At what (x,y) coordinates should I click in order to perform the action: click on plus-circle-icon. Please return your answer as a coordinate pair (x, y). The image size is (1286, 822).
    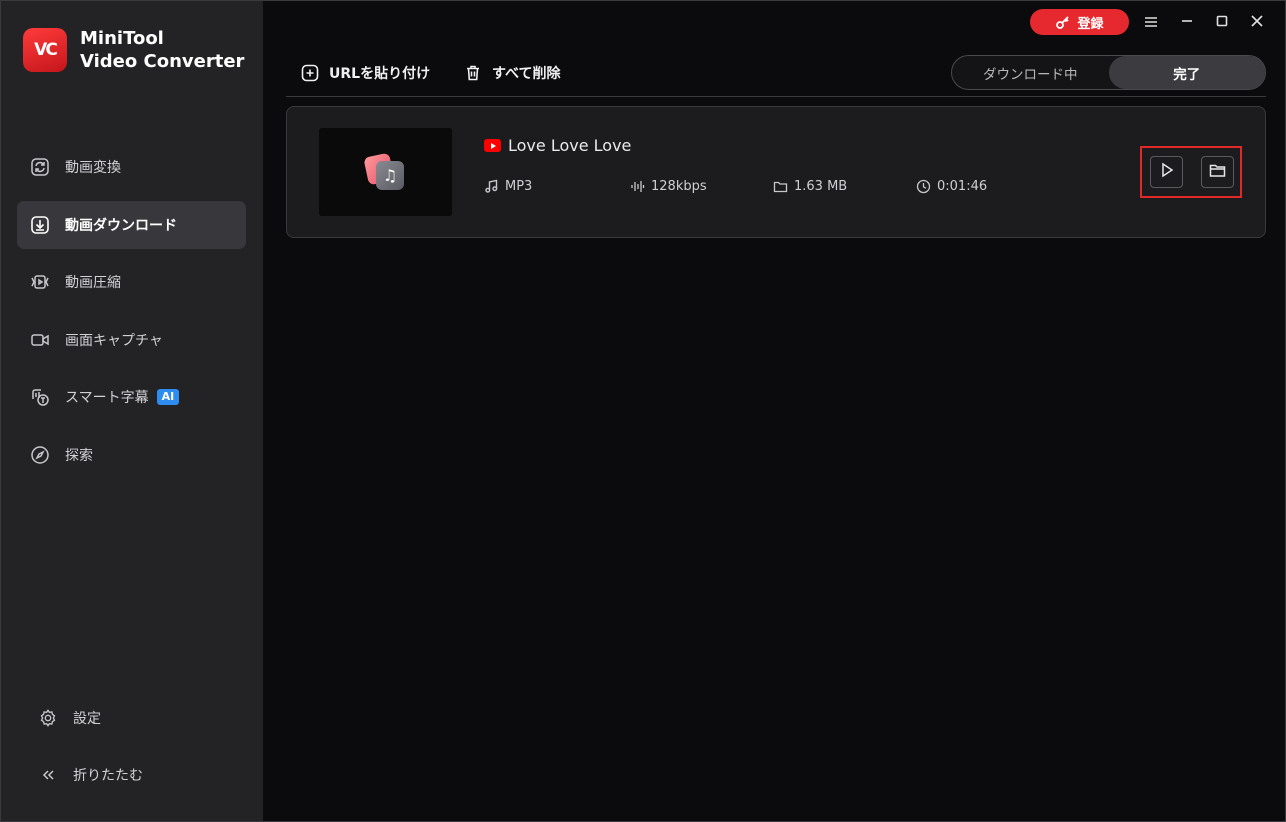
    Looking at the image, I should click on (310, 73).